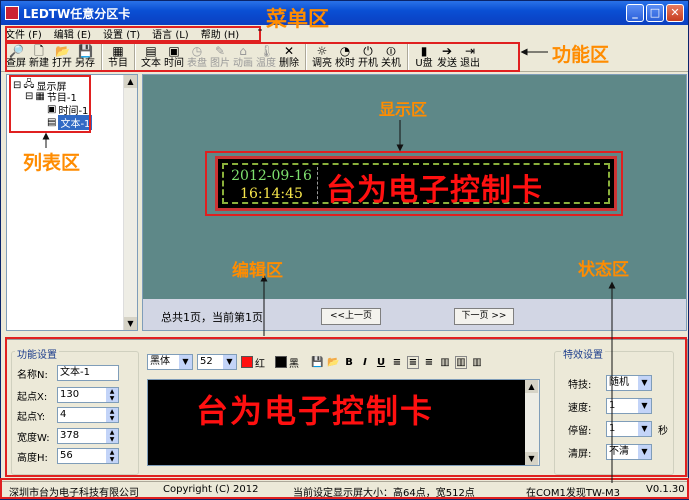  What do you see at coordinates (297, 19) in the screenshot?
I see `menu-area-label: 菜单区` at bounding box center [297, 19].